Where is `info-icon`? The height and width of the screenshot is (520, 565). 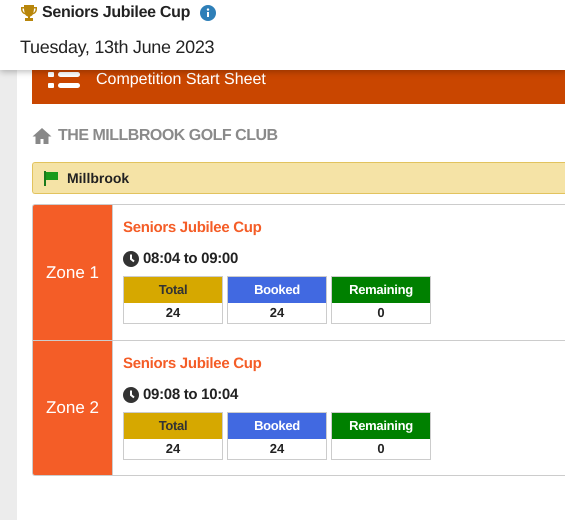 info-icon is located at coordinates (208, 13).